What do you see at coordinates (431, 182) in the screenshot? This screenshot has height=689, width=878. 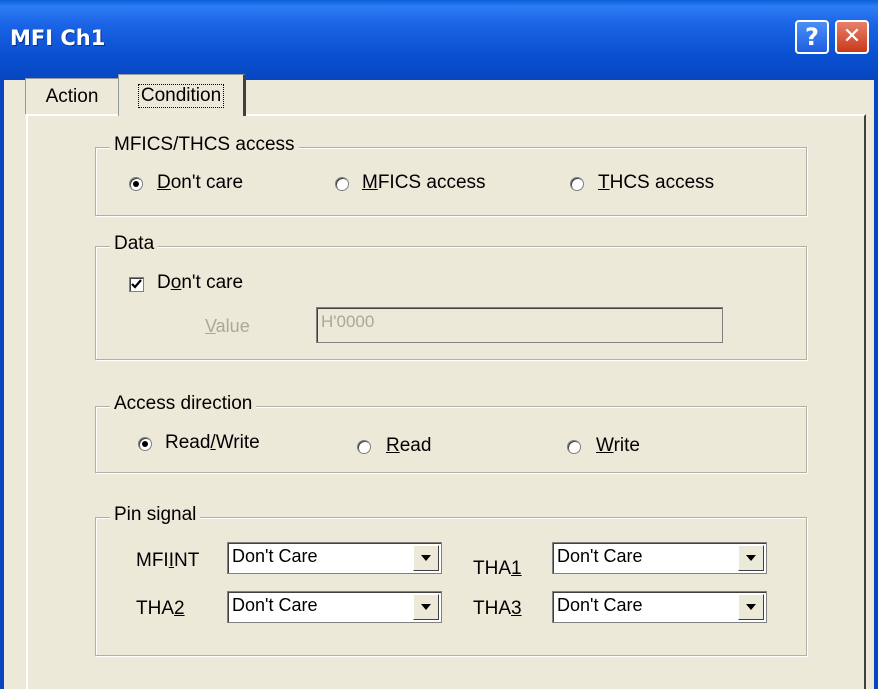 I see `label-part: FICS access` at bounding box center [431, 182].